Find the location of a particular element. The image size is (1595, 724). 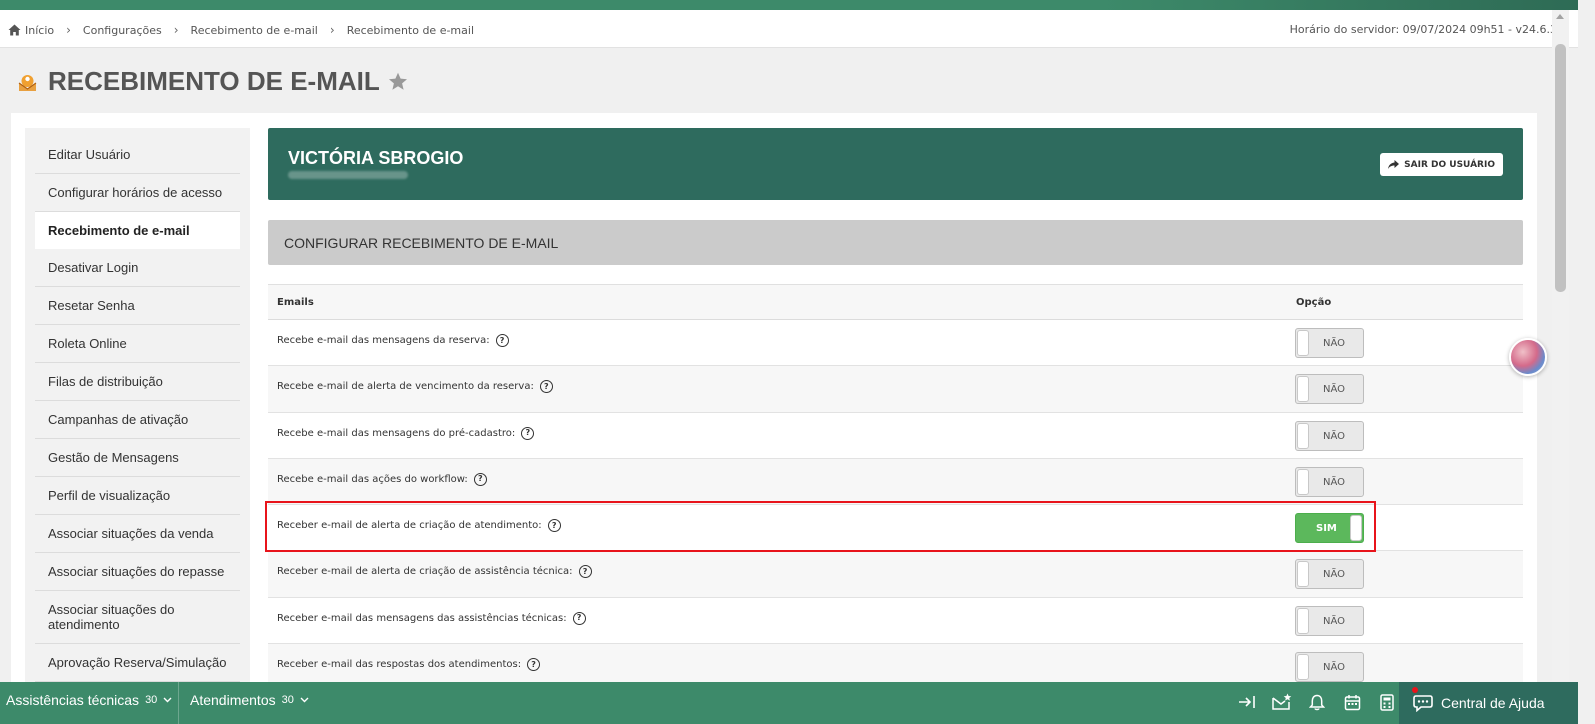

email-settings-icon is located at coordinates (27, 83).